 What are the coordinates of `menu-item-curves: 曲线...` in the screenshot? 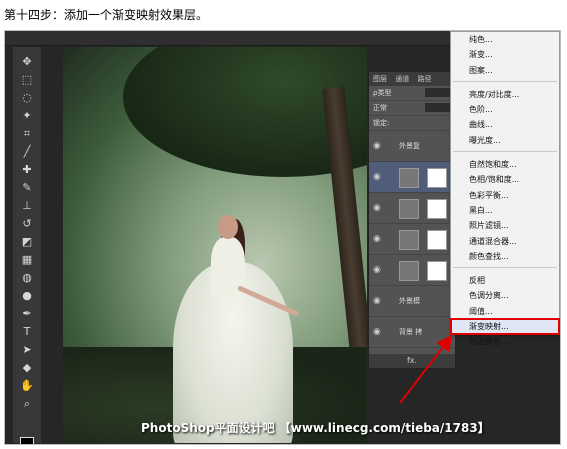 It's located at (505, 124).